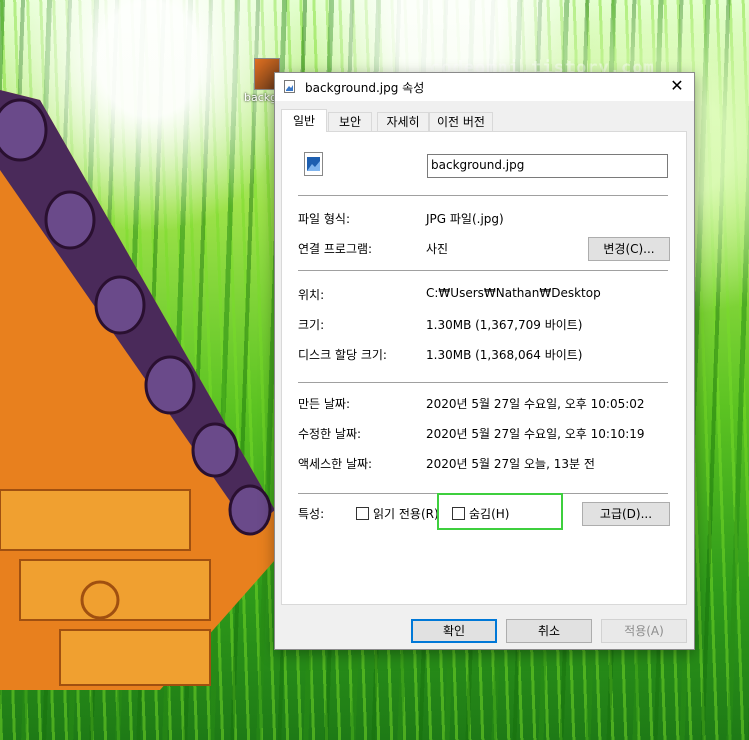  I want to click on tab-general: 일반, so click(304, 120).